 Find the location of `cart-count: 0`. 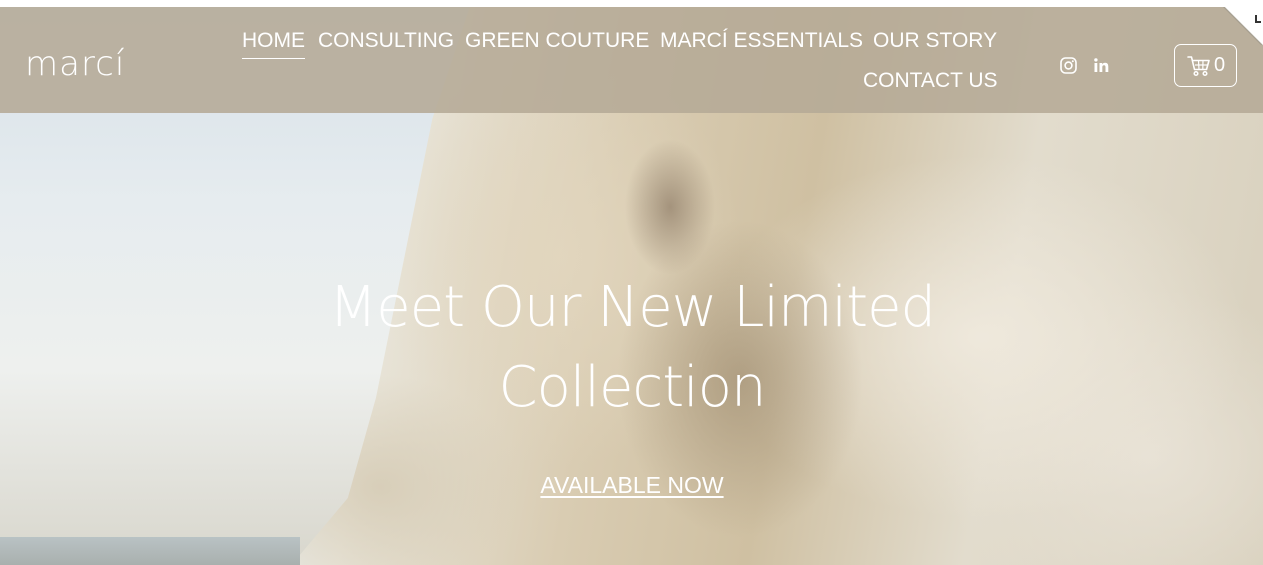

cart-count: 0 is located at coordinates (1220, 65).